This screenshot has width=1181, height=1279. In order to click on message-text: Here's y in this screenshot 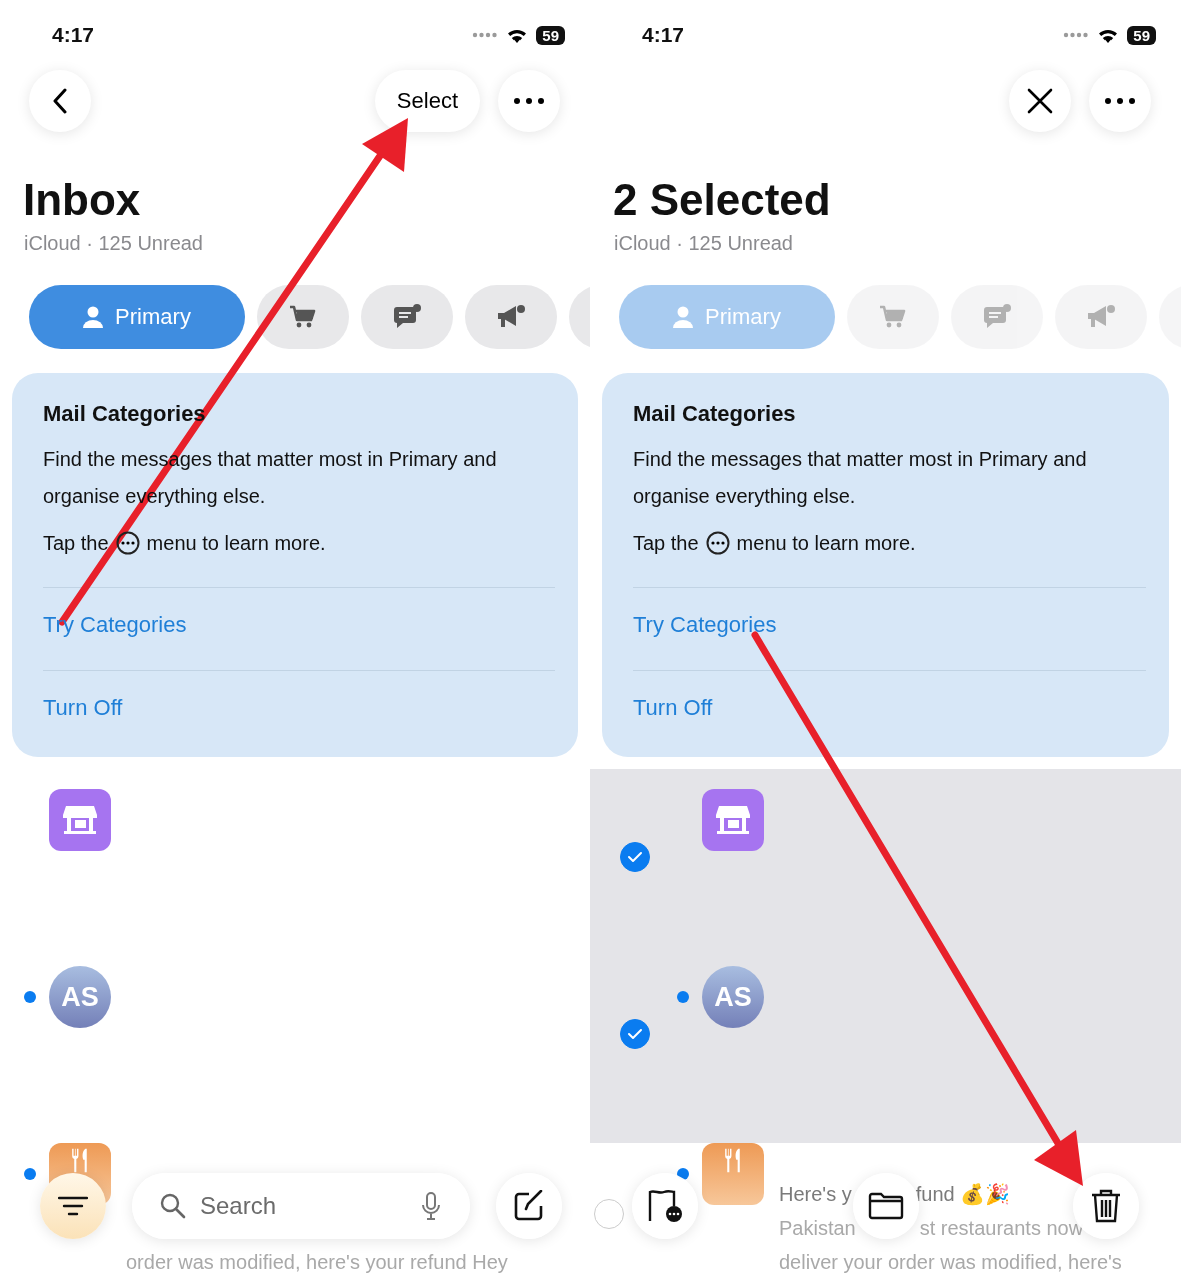, I will do `click(815, 1194)`.